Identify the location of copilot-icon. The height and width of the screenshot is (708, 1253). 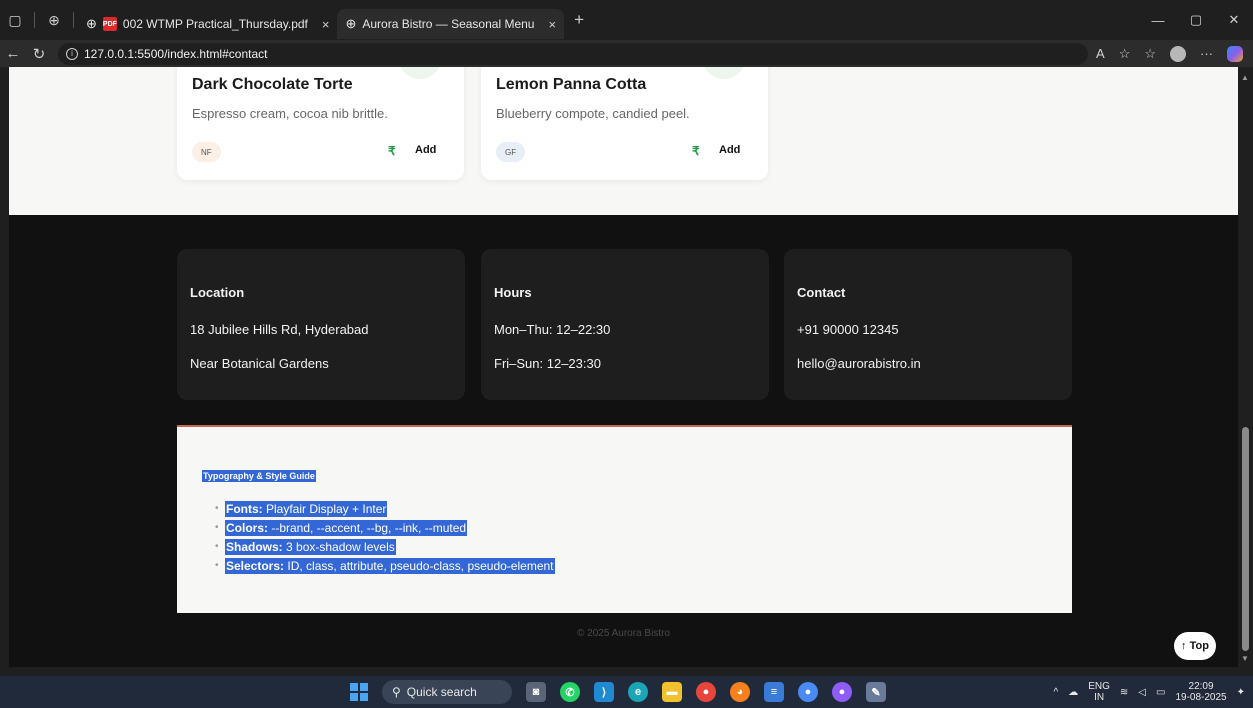
(1235, 53).